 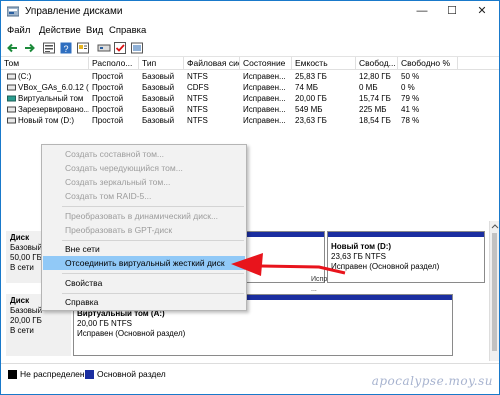 What do you see at coordinates (55, 374) in the screenshot?
I see `legend-unallocated: Не распределена` at bounding box center [55, 374].